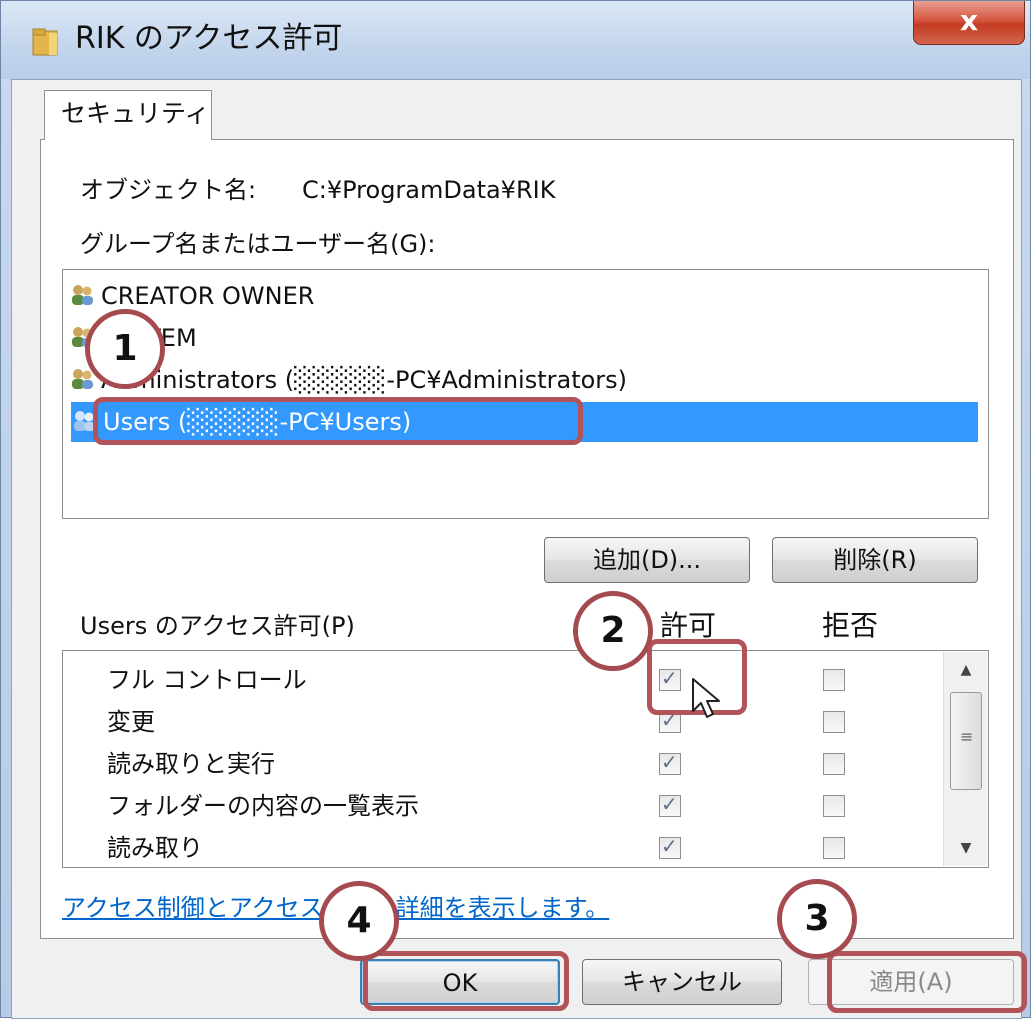 The width and height of the screenshot is (1031, 1019). Describe the element at coordinates (155, 848) in the screenshot. I see `permission-name: 読み取り` at that location.